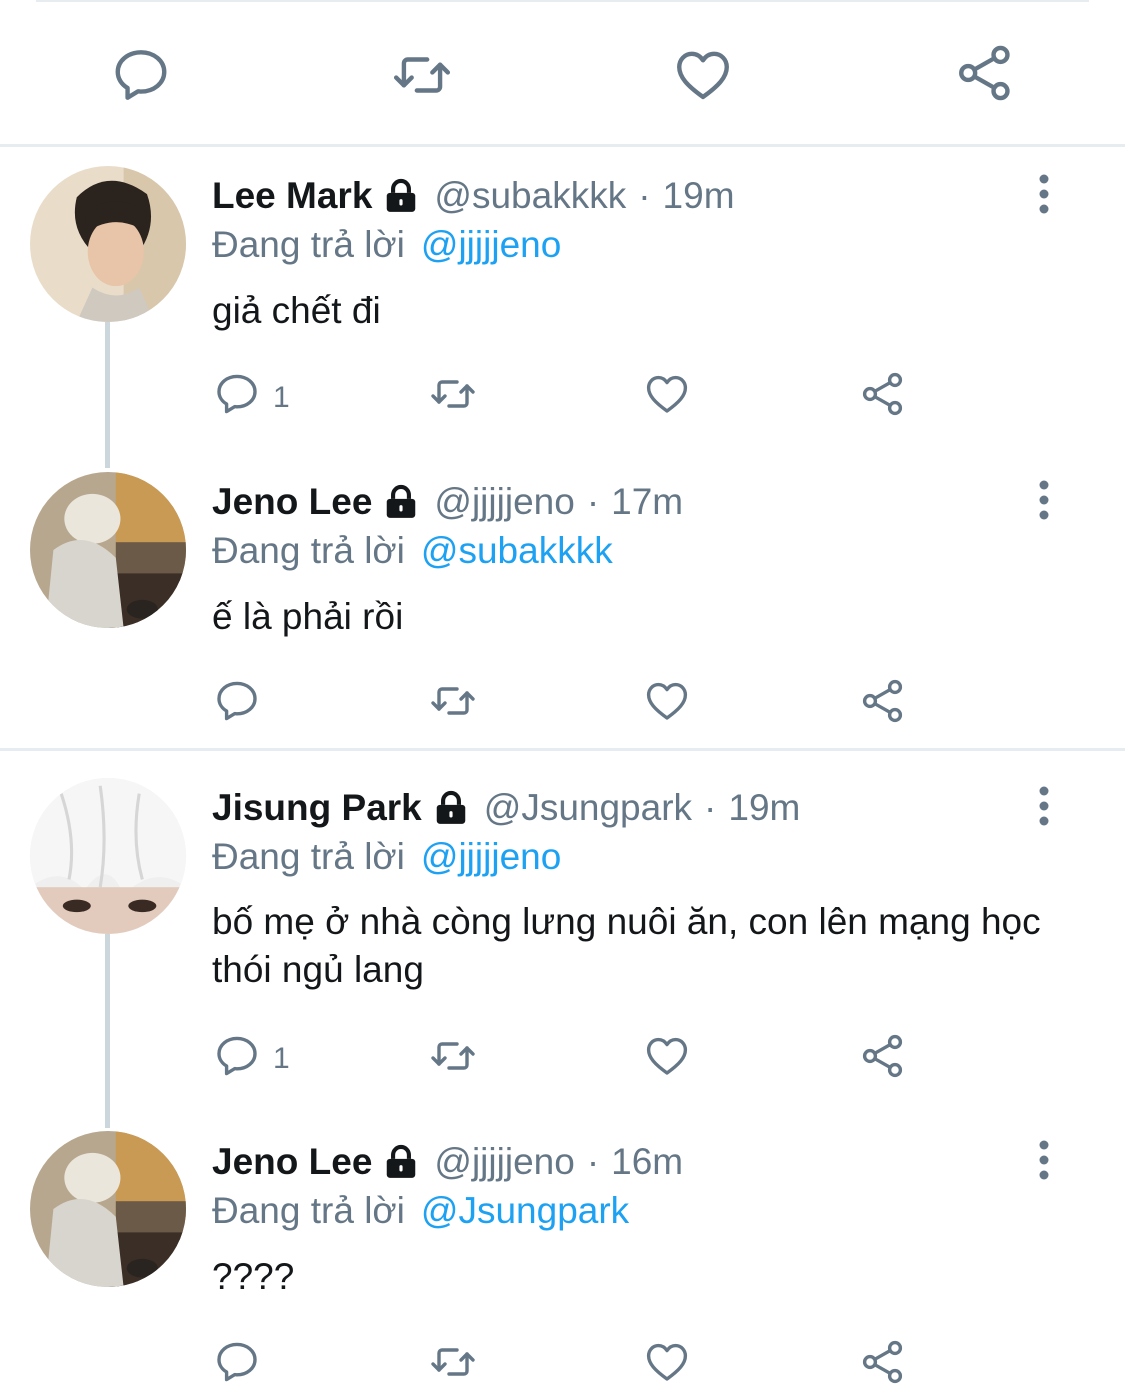 The width and height of the screenshot is (1125, 1396). What do you see at coordinates (588, 808) in the screenshot?
I see `user-handle: @Jsungpark` at bounding box center [588, 808].